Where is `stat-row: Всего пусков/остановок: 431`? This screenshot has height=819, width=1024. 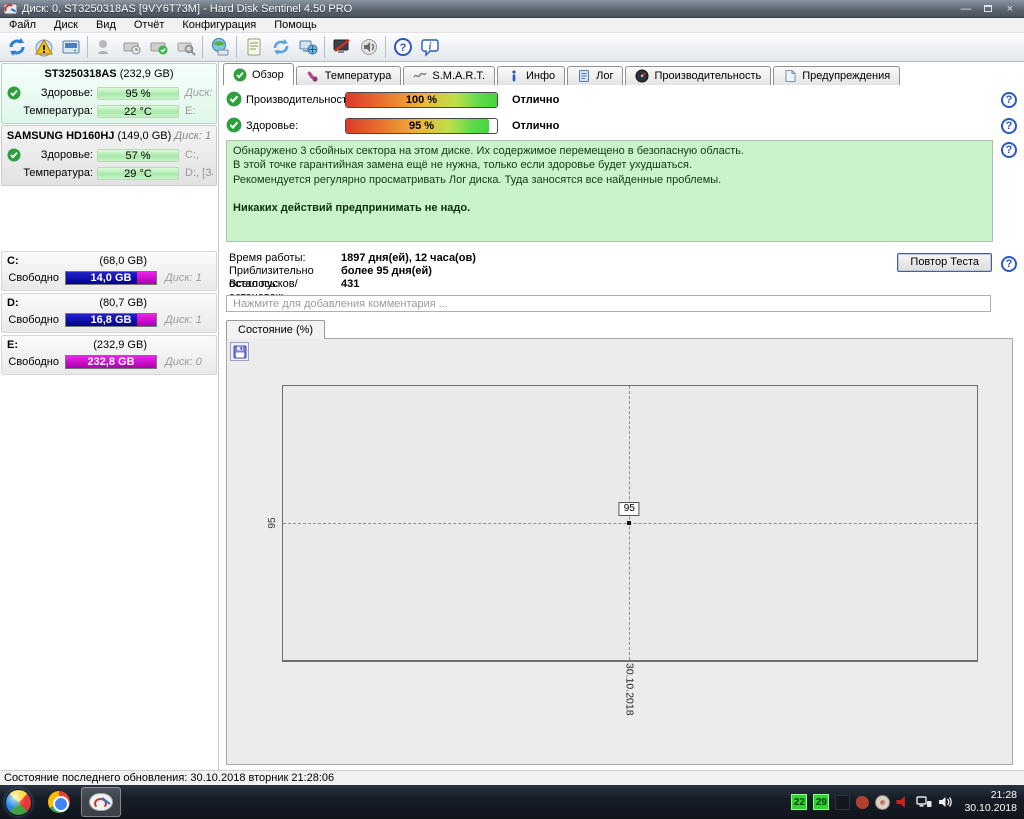 stat-row: Всего пусков/остановок: 431 is located at coordinates (352, 290).